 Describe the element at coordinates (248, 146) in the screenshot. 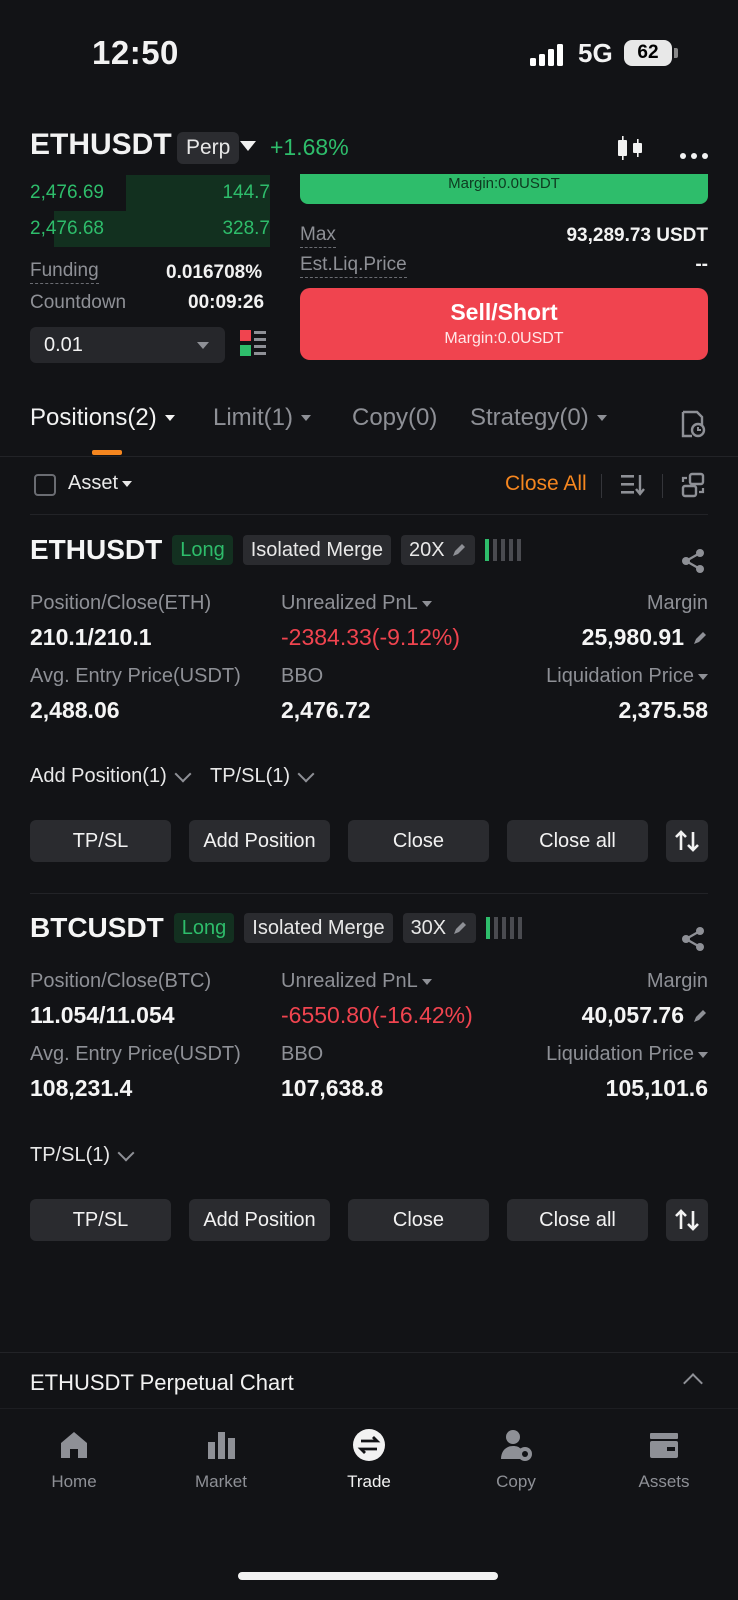

I see `symbol-dropdown-icon` at that location.